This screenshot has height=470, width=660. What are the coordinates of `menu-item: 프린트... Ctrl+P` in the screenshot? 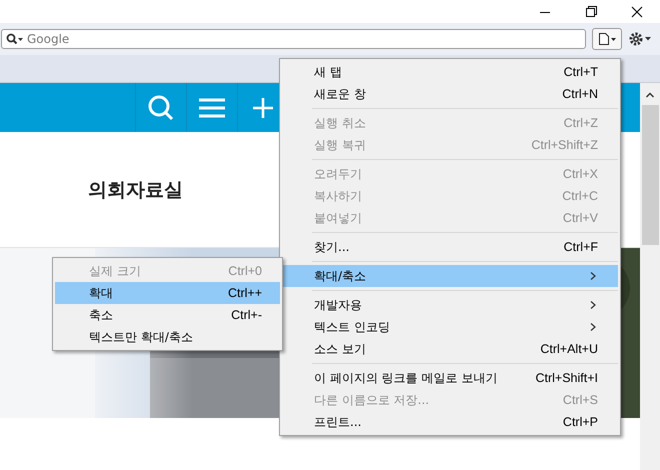 It's located at (450, 422).